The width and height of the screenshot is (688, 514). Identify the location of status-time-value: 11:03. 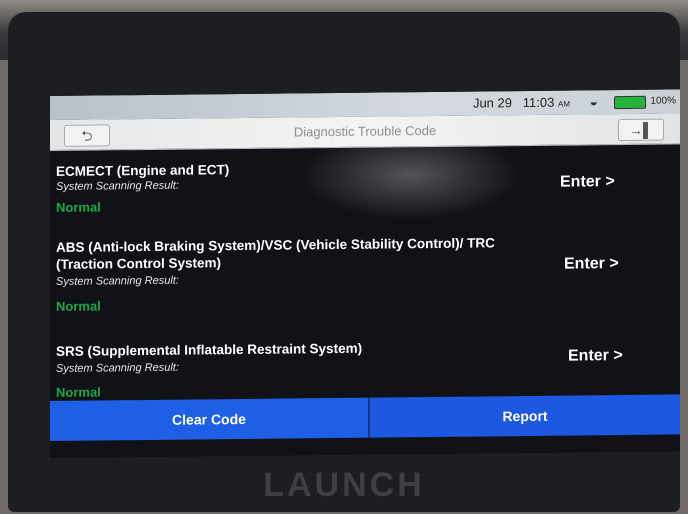
(538, 102).